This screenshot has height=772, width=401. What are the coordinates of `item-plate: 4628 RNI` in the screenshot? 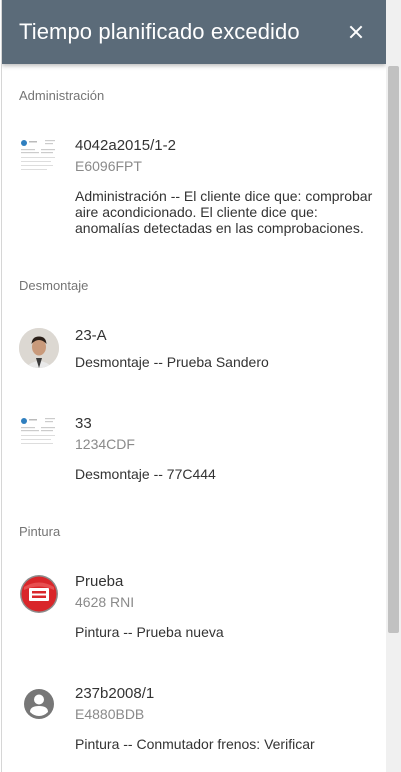 It's located at (105, 602).